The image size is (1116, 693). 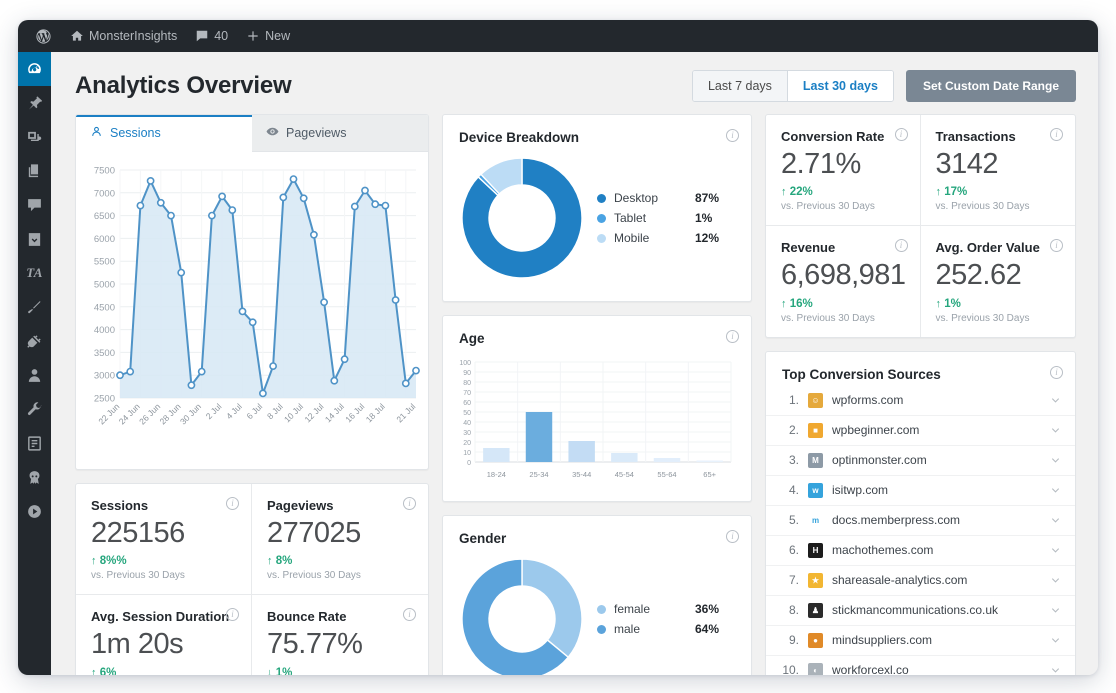 What do you see at coordinates (920, 400) in the screenshot?
I see `conversion-source-row: 1. ☺ wpforms.com` at bounding box center [920, 400].